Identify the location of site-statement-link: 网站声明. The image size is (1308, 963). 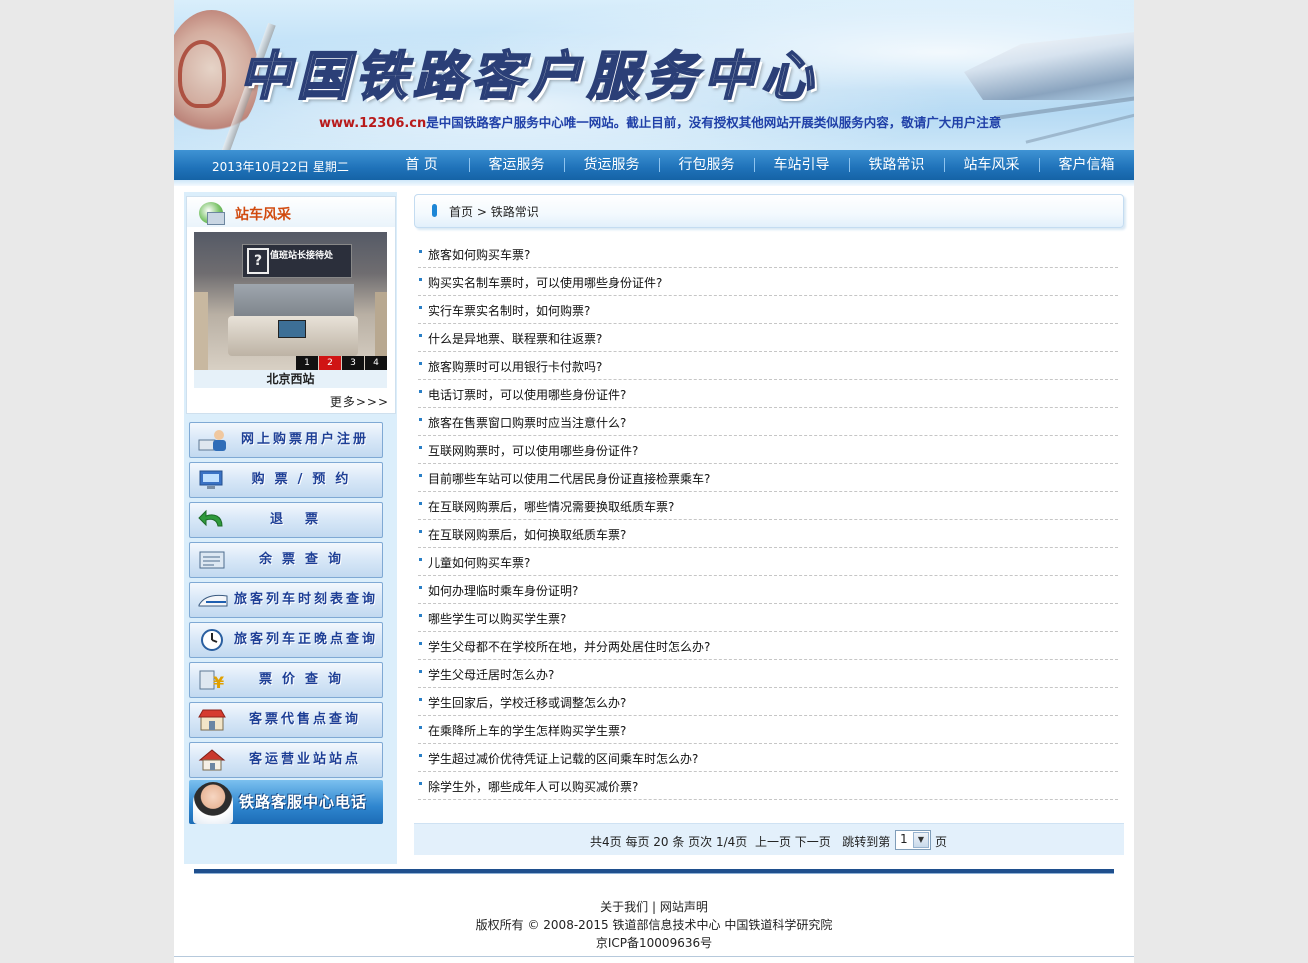
(684, 907).